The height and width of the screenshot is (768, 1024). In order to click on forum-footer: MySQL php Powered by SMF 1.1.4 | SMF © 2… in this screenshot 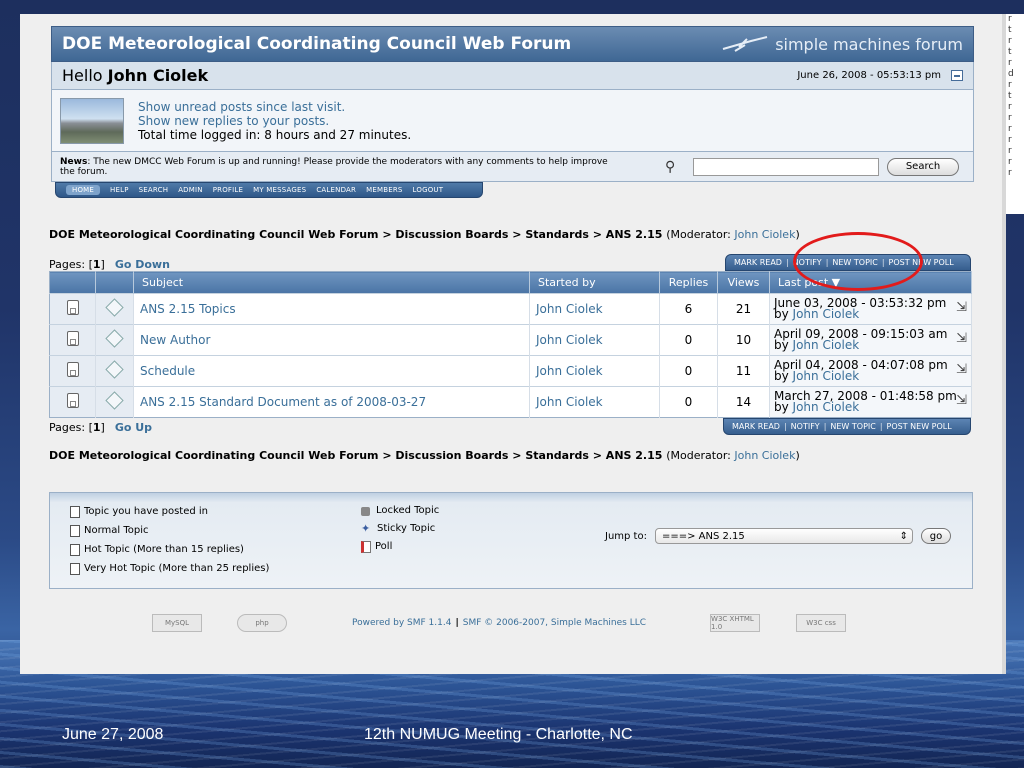, I will do `click(552, 623)`.